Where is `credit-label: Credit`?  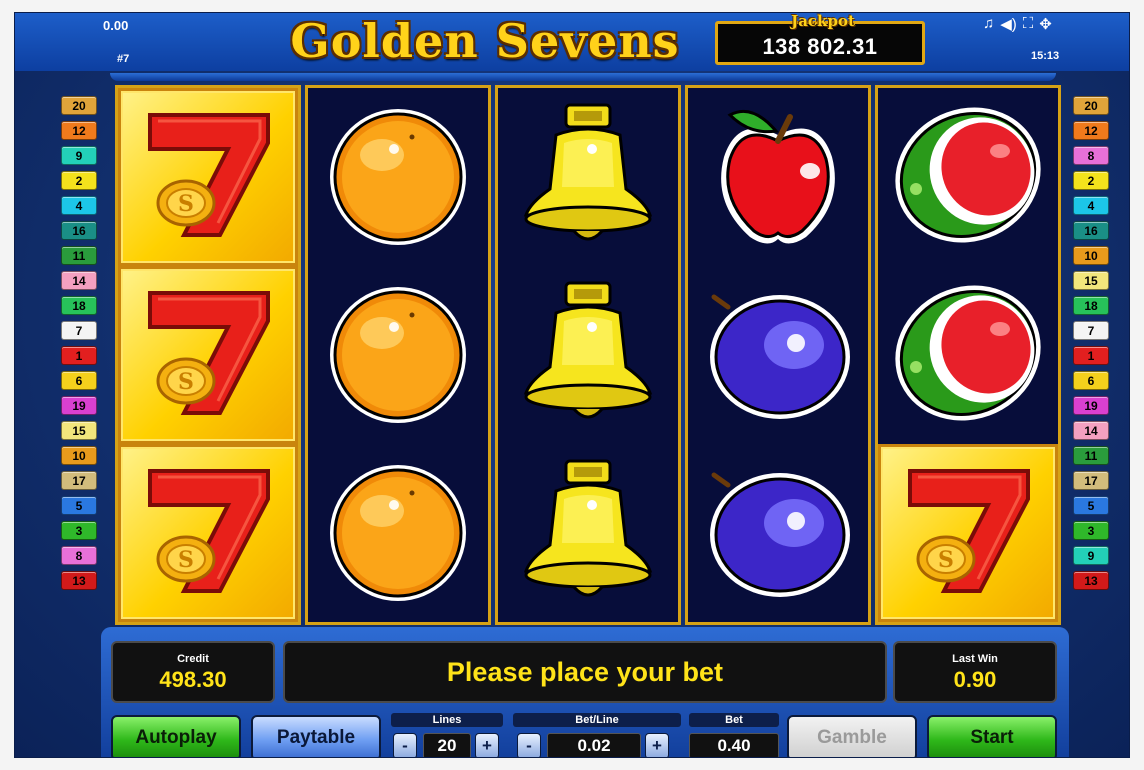
credit-label: Credit is located at coordinates (193, 659).